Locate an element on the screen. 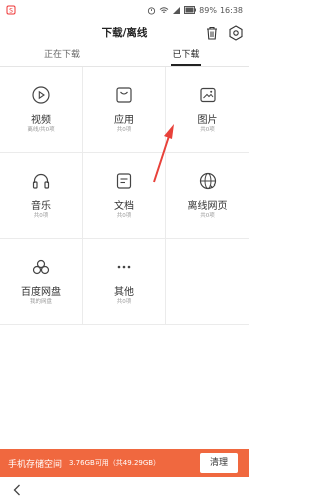 This screenshot has height=500, width=320. category-name: 文档 is located at coordinates (124, 206).